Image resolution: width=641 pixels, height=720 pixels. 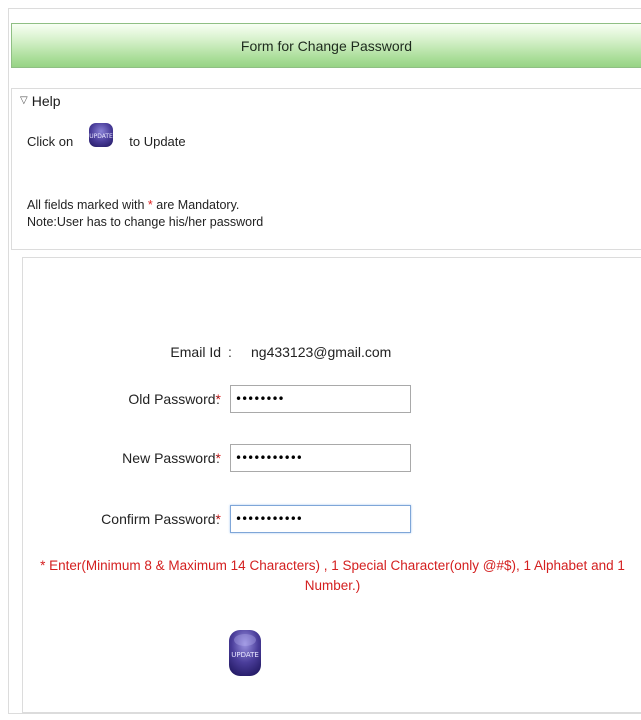 I want to click on confirm-password-label: Confirm Password*, so click(x=161, y=519).